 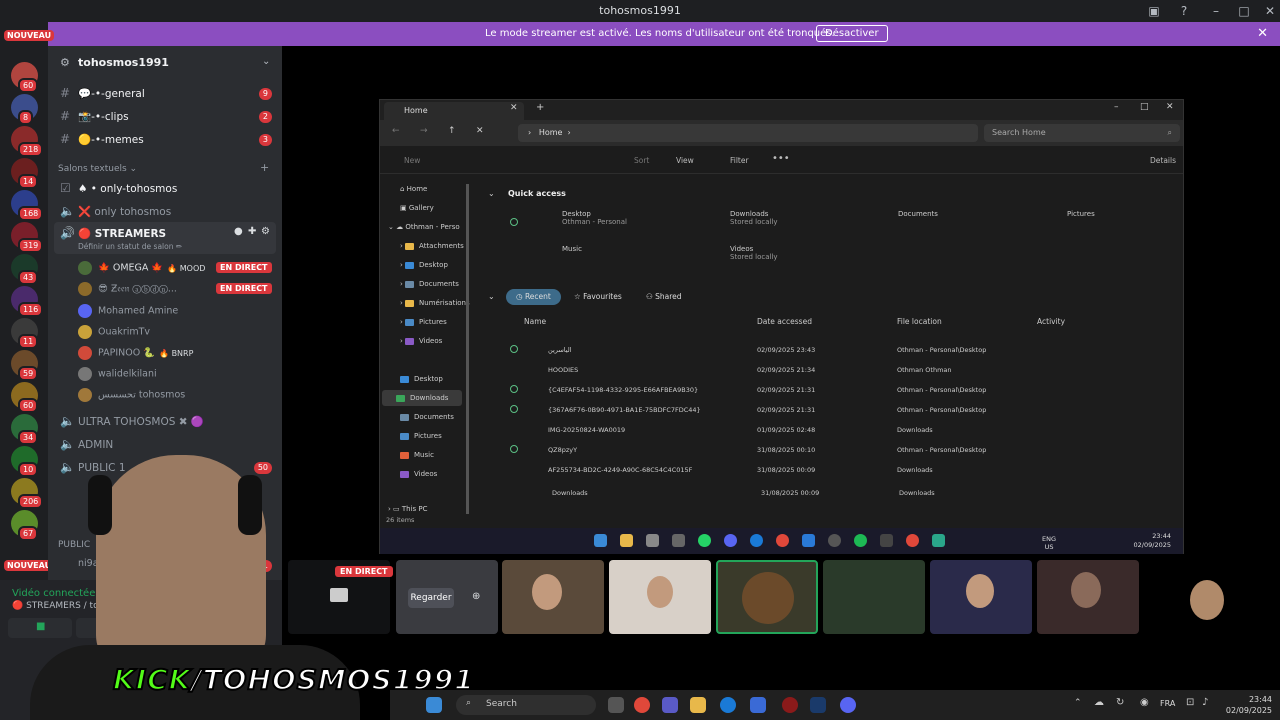 What do you see at coordinates (1049, 543) in the screenshot?
I see `language-indicator: ENG US` at bounding box center [1049, 543].